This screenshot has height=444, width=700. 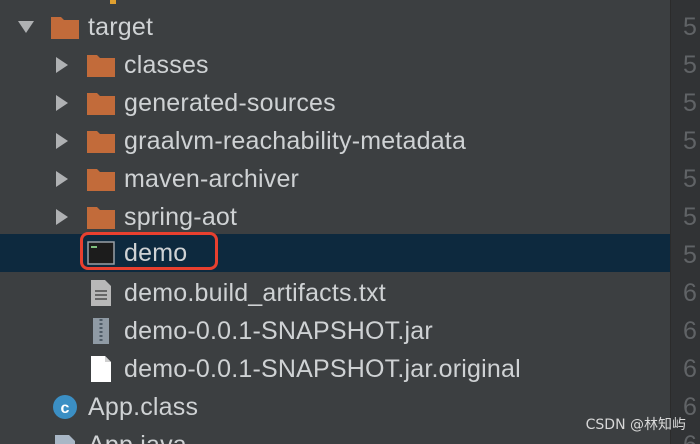 What do you see at coordinates (322, 369) in the screenshot?
I see `tree-item-label: demo-0.0.1-SNAPSHOT.jar.original` at bounding box center [322, 369].